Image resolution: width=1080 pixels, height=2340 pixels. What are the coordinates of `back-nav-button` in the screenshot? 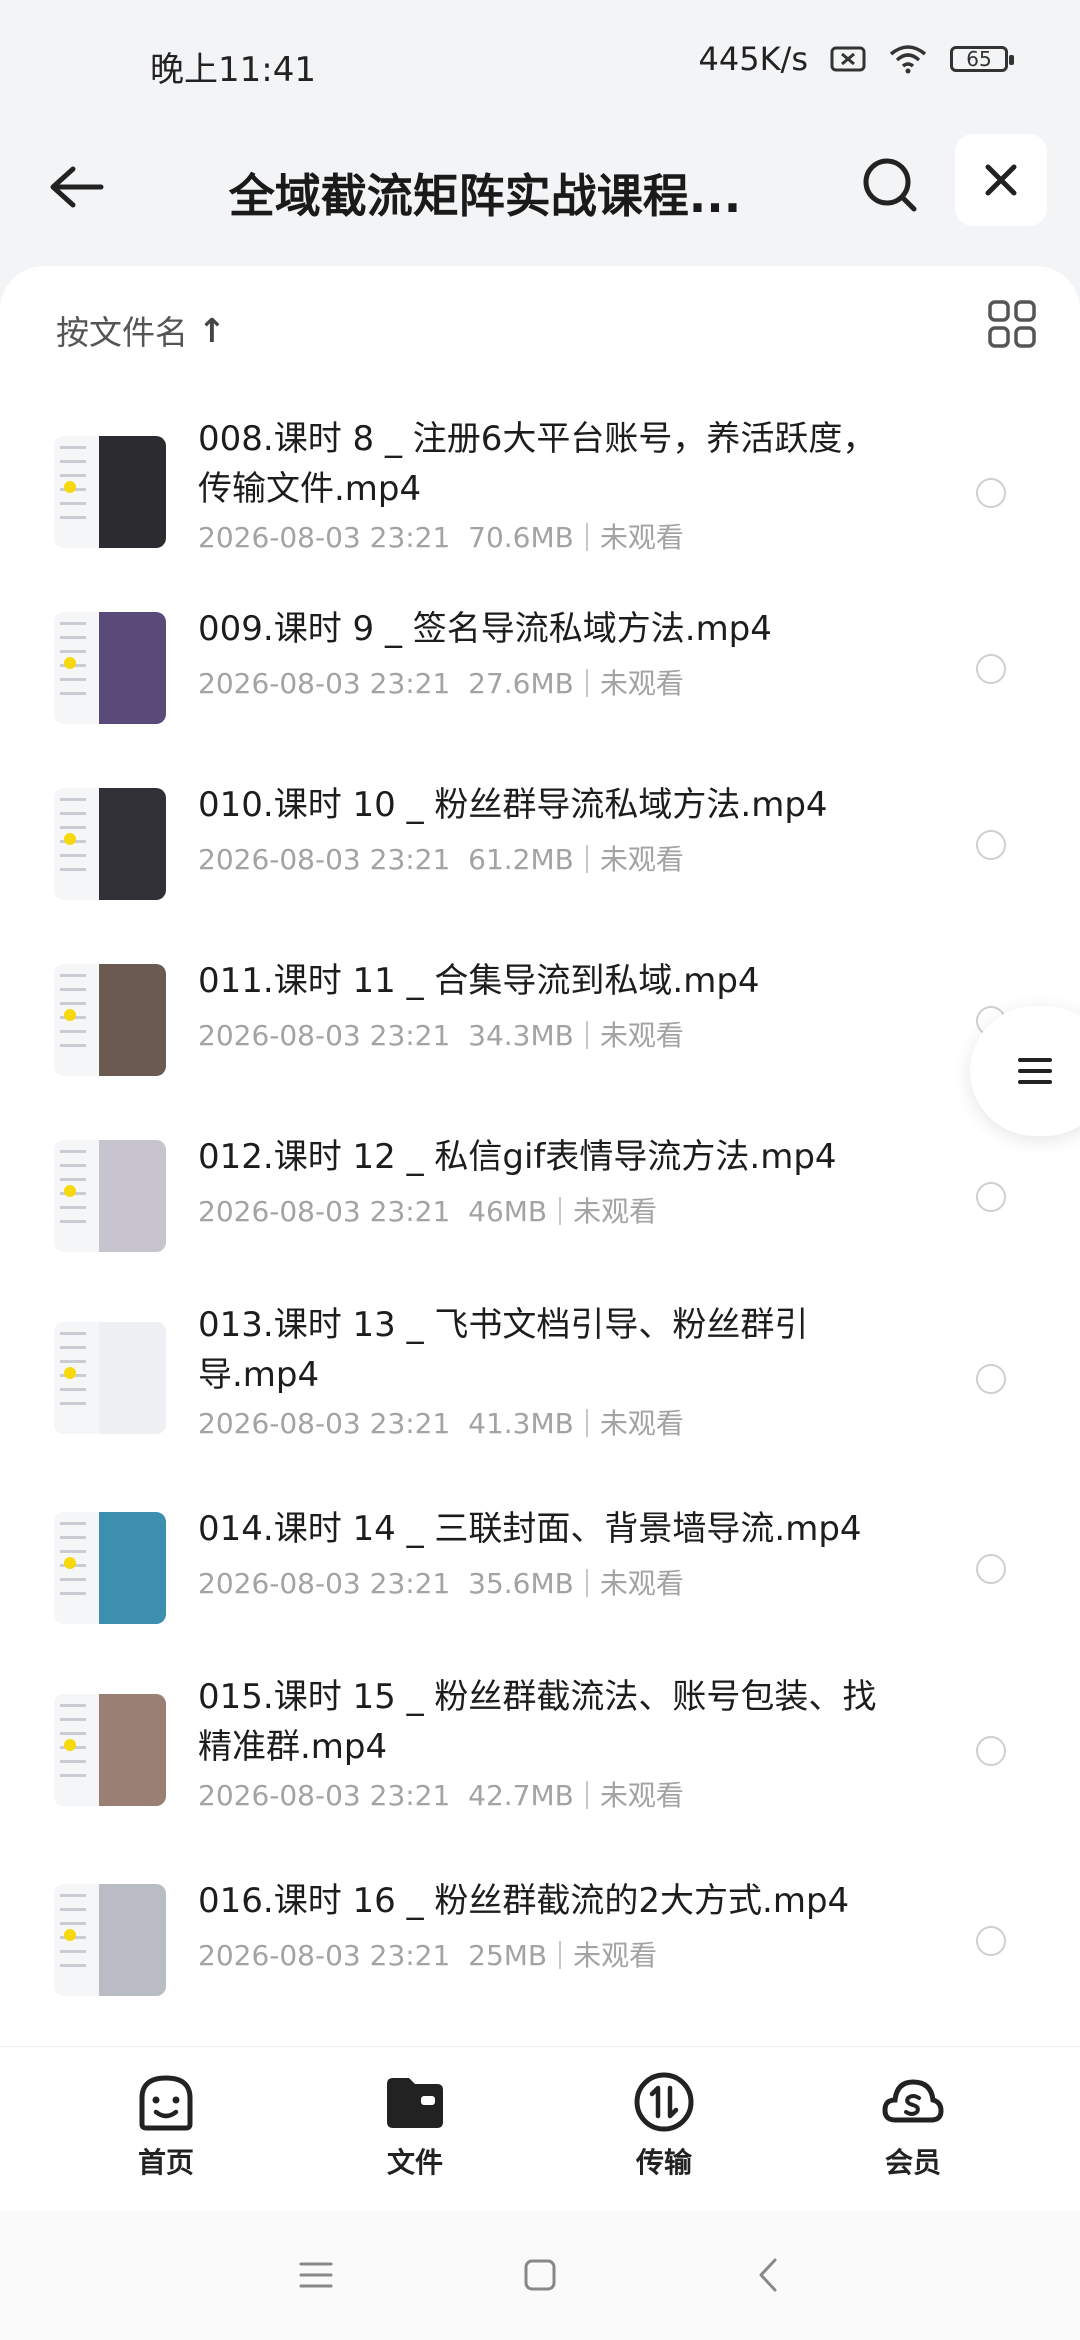 It's located at (768, 2275).